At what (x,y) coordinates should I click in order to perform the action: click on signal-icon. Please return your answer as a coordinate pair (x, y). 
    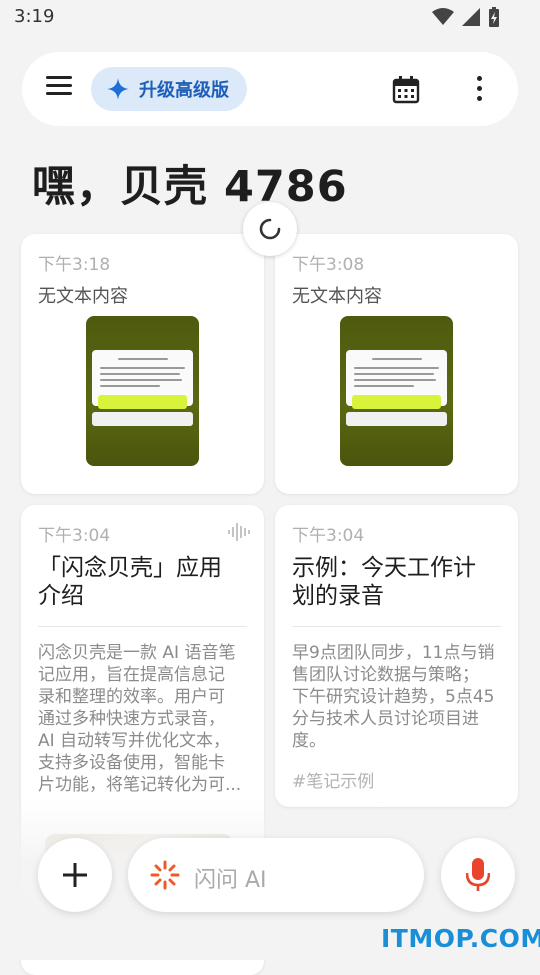
    Looking at the image, I should click on (471, 17).